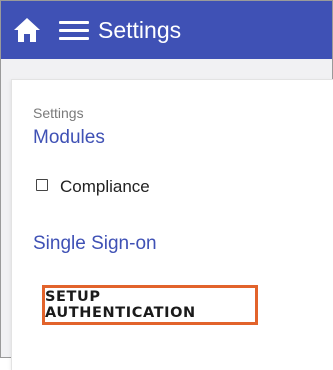 This screenshot has height=370, width=333. What do you see at coordinates (74, 31) in the screenshot?
I see `hamburger-menu-icon` at bounding box center [74, 31].